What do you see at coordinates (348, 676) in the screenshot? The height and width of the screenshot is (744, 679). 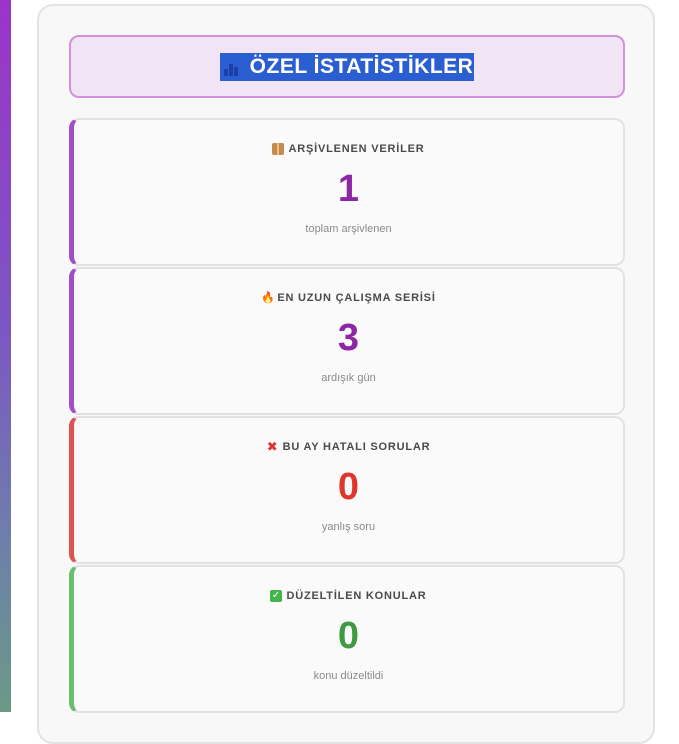 I see `stat-card-subtext: konu düzeltildi` at bounding box center [348, 676].